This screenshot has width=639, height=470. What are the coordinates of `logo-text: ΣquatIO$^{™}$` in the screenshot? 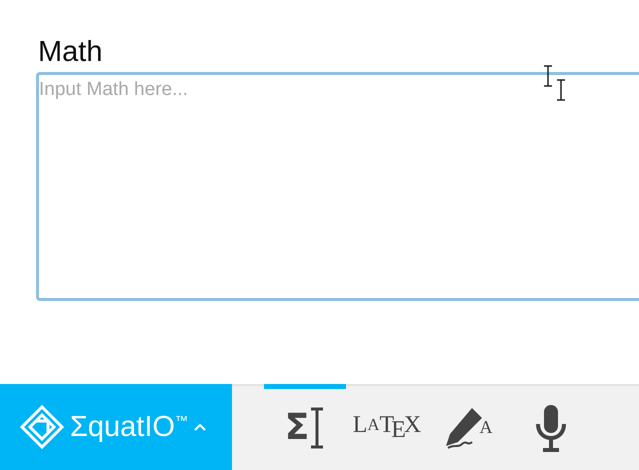 It's located at (129, 427).